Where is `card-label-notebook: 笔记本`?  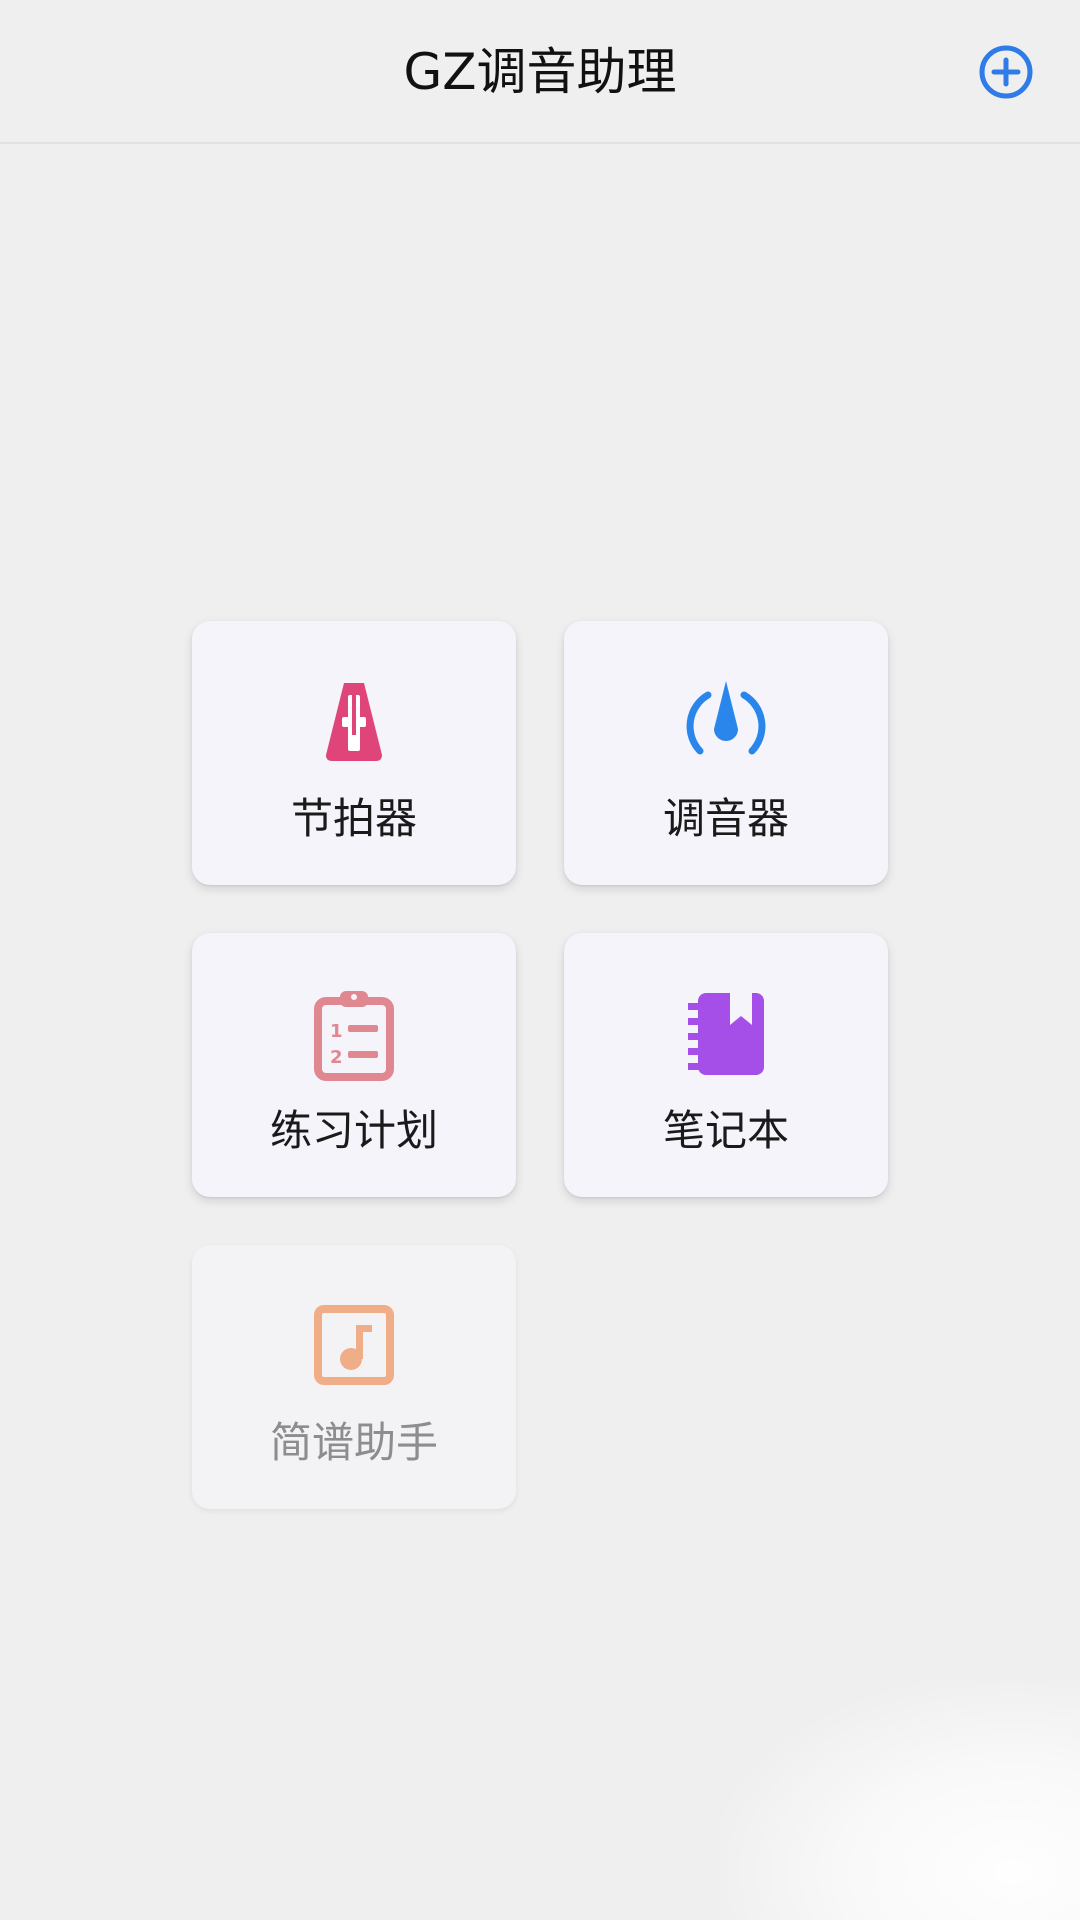 card-label-notebook: 笔记本 is located at coordinates (725, 1130).